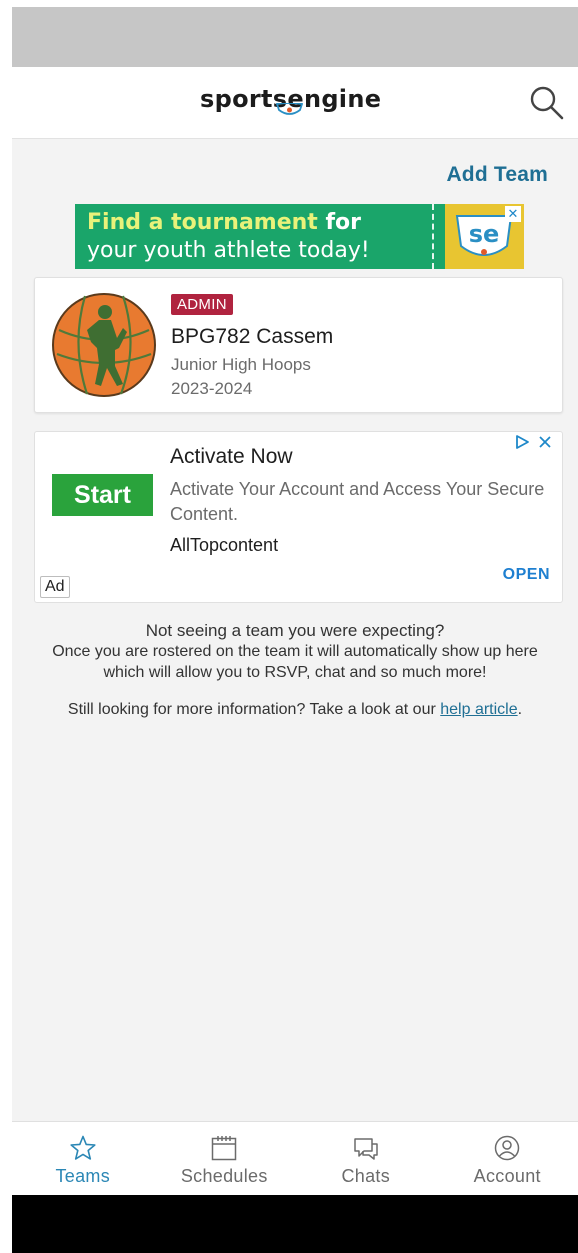 The height and width of the screenshot is (1253, 578). I want to click on banner-headline-highlight: Find a tournament, so click(202, 222).